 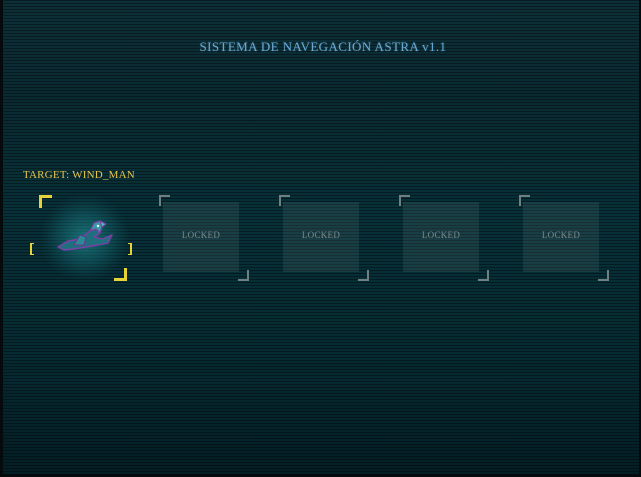 I want to click on screen-title: SISTEMA DE NAVEGACIÓN ASTRA v1.1, so click(x=323, y=46).